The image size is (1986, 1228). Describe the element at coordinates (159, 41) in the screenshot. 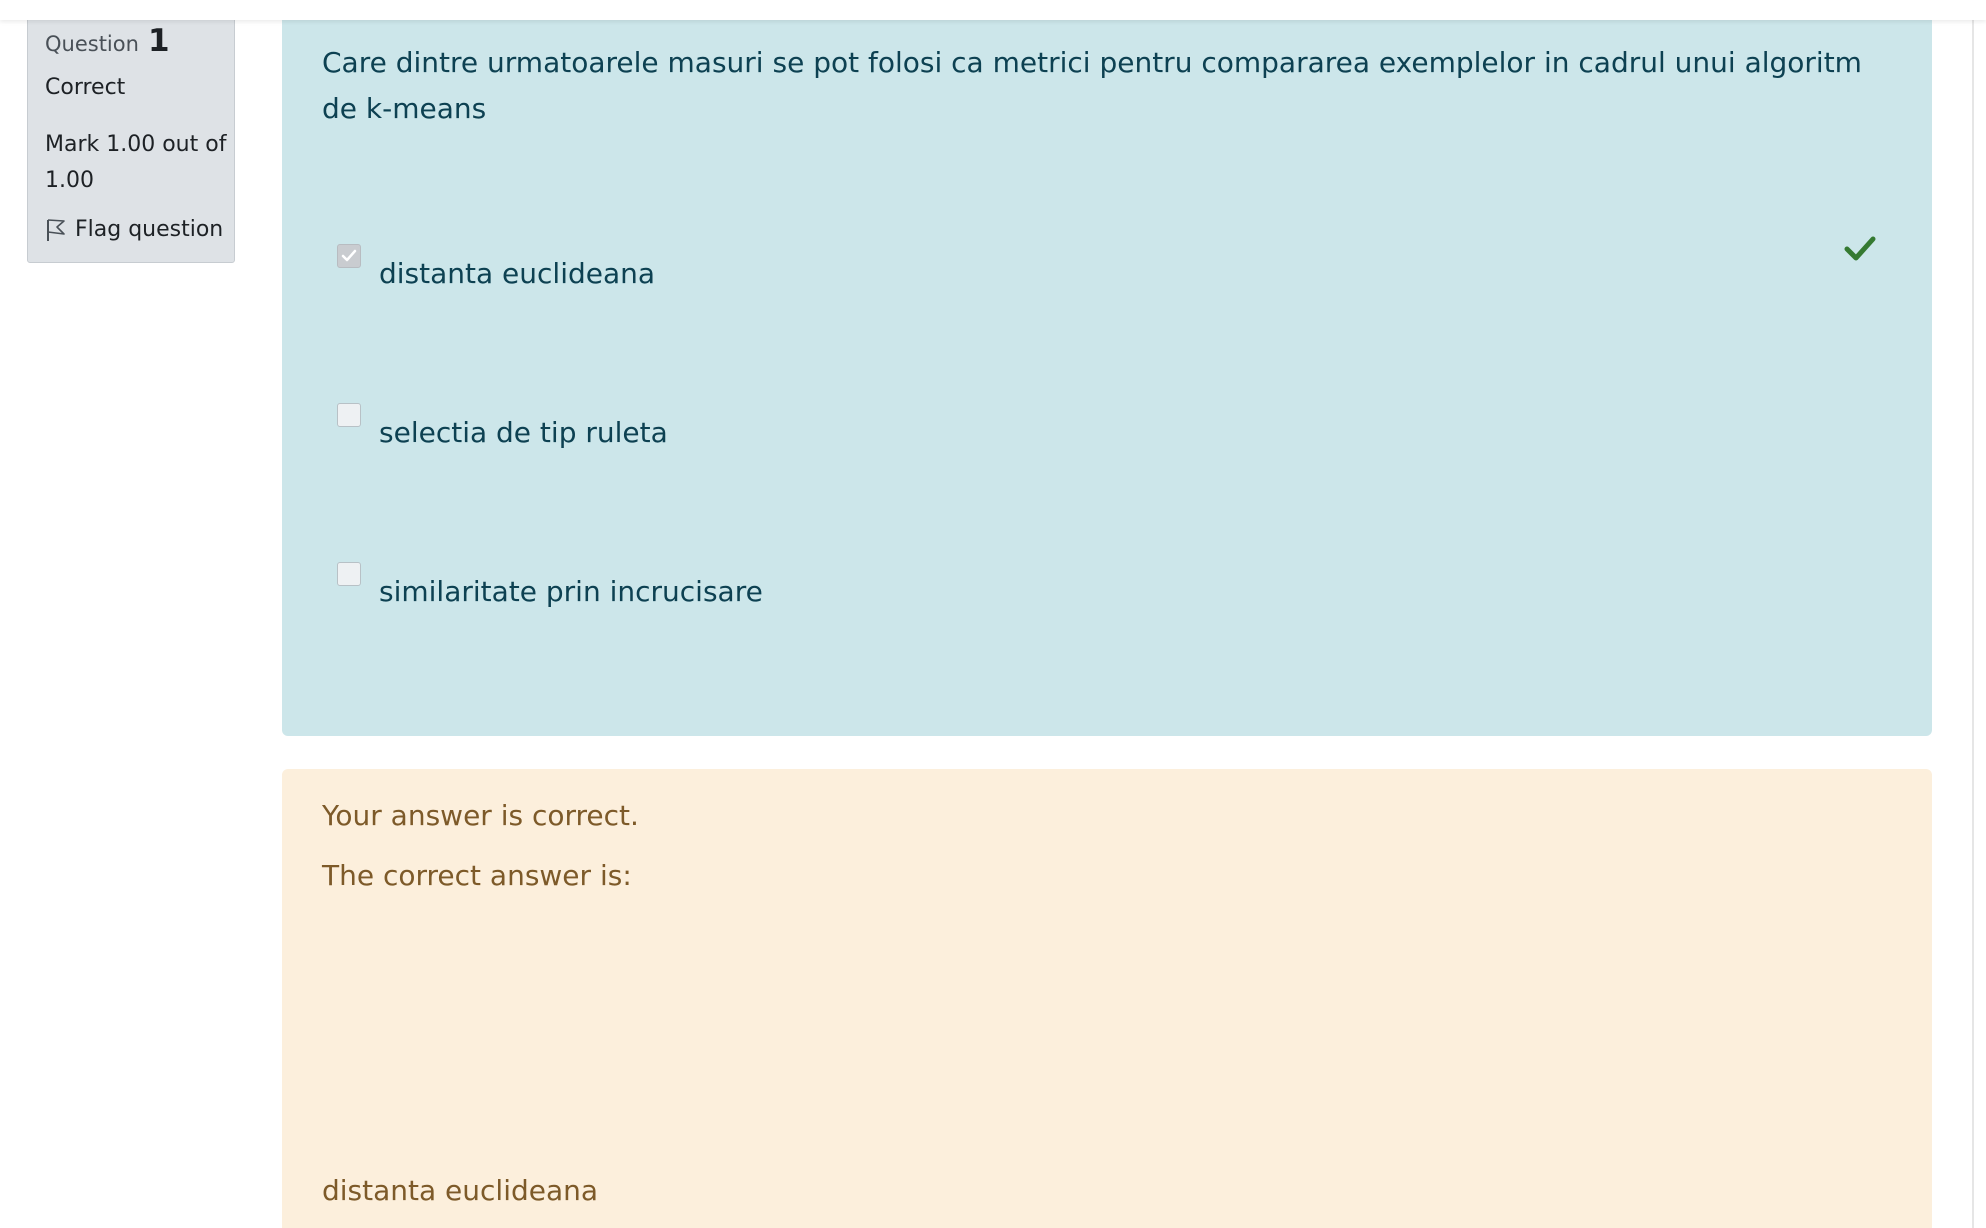

I see `question-number: 1` at that location.